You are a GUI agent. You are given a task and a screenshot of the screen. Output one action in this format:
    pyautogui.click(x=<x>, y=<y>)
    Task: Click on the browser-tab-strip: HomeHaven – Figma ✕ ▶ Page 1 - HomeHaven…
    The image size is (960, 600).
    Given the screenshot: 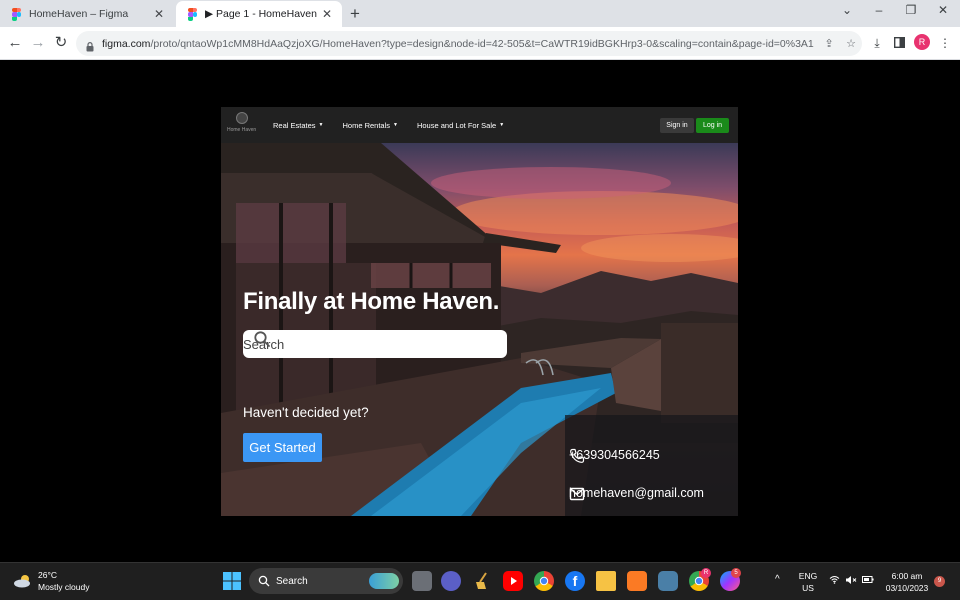 What is the action you would take?
    pyautogui.click(x=480, y=13)
    